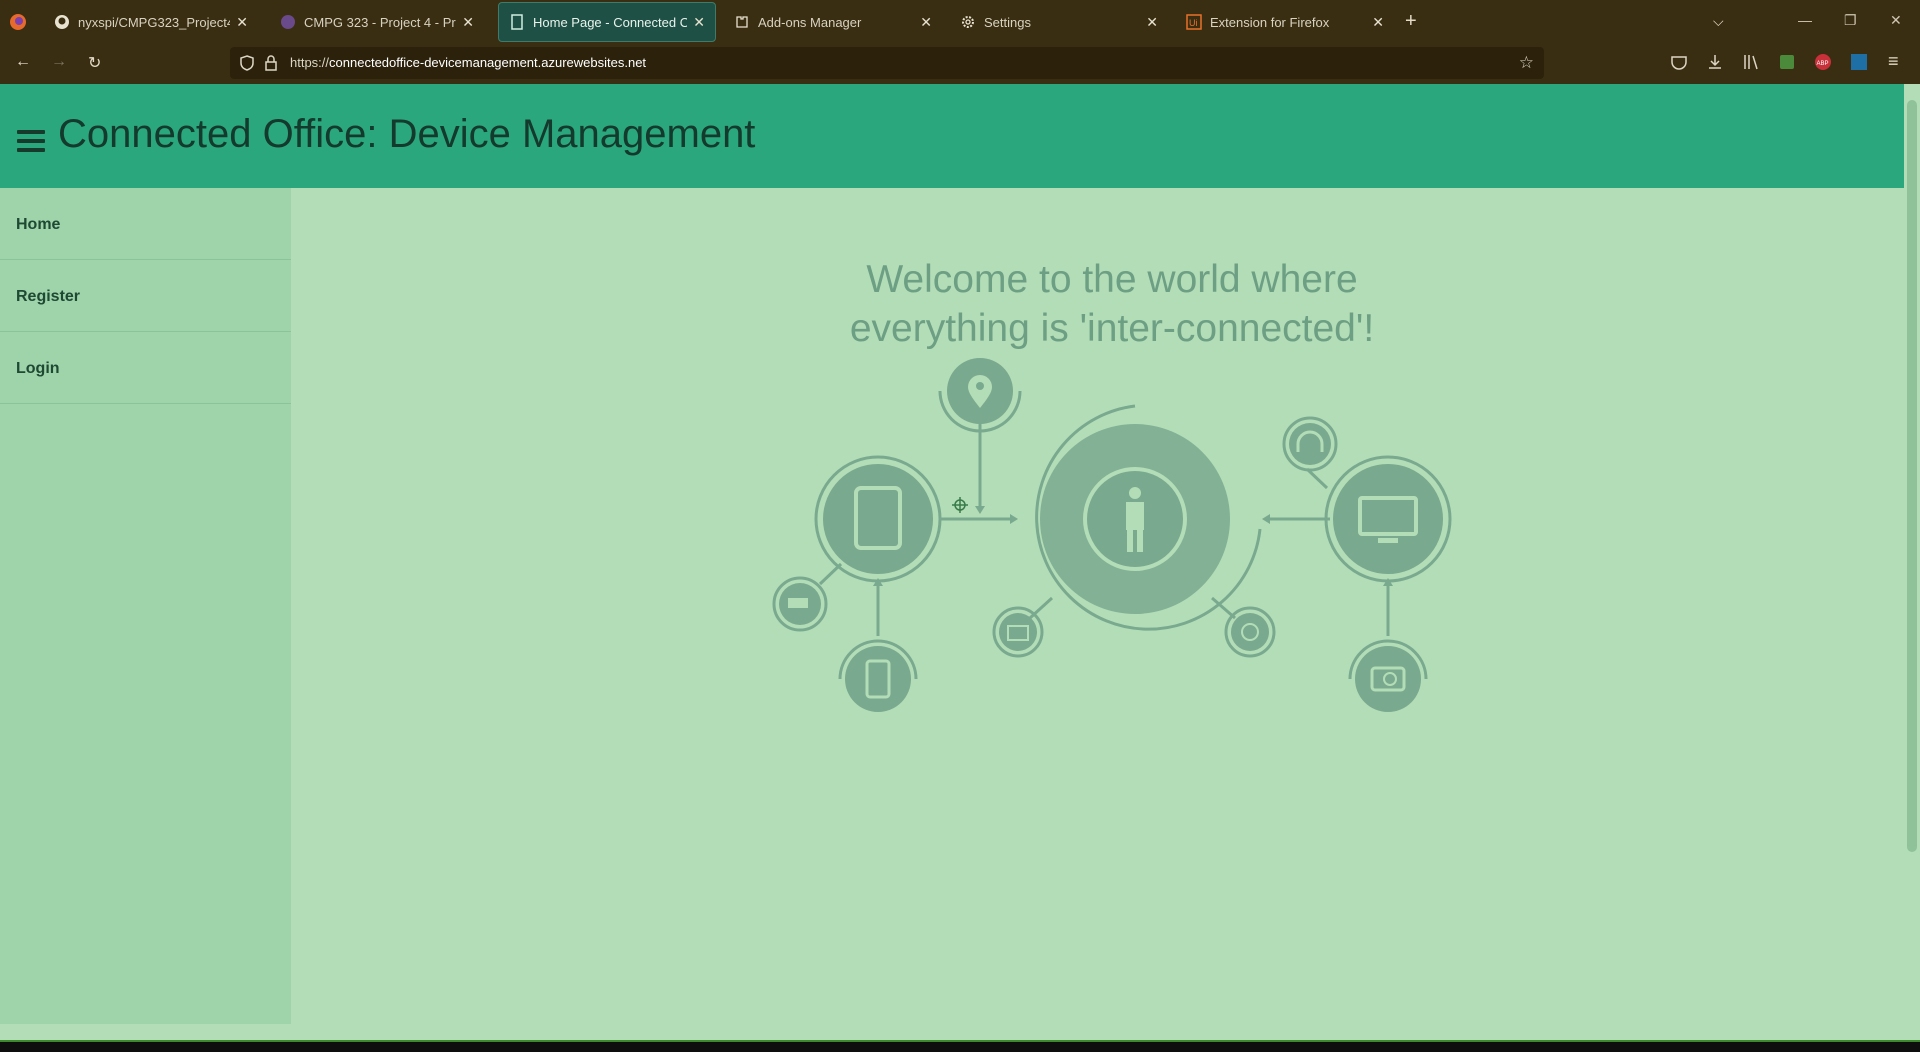 The width and height of the screenshot is (1920, 1052). I want to click on tab-visual-studio: CMPG 323 - Project 4 - Project N ✕, so click(377, 22).